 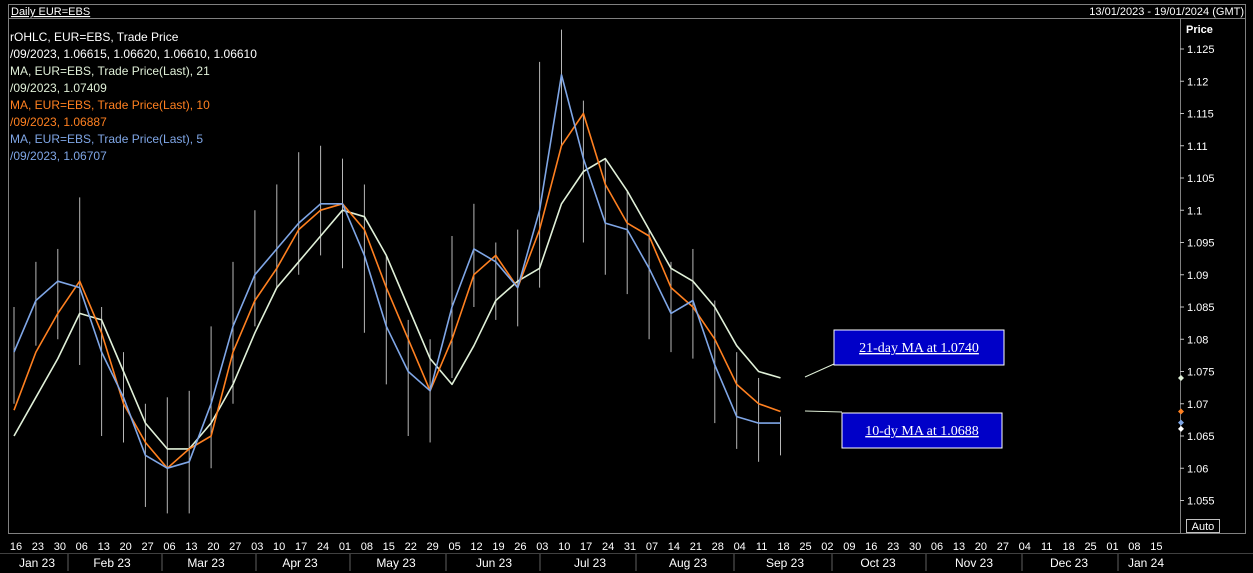 I want to click on legend-ma21-title: MA, EUR=EBS, Trade Price(Last), 21, so click(x=110, y=71).